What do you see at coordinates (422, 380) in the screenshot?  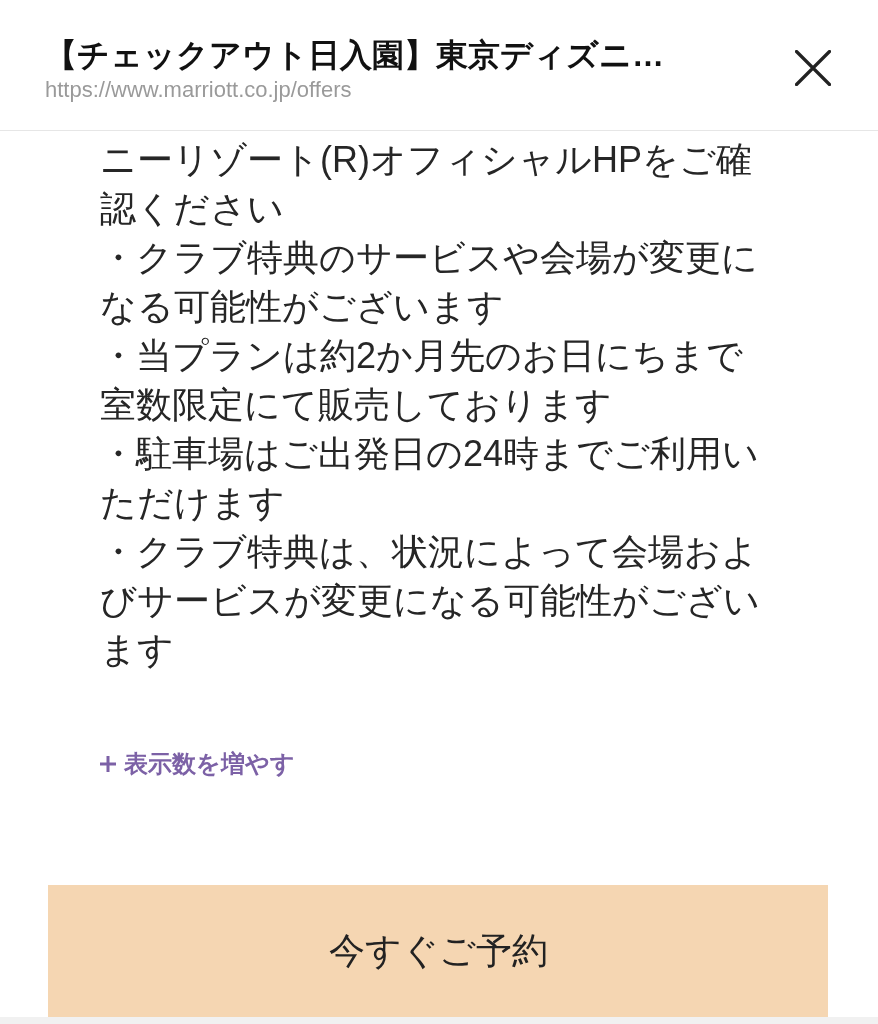 I see `note-text: ・当プランは約2か月先のお日にちまで室数限定にて販売しております` at bounding box center [422, 380].